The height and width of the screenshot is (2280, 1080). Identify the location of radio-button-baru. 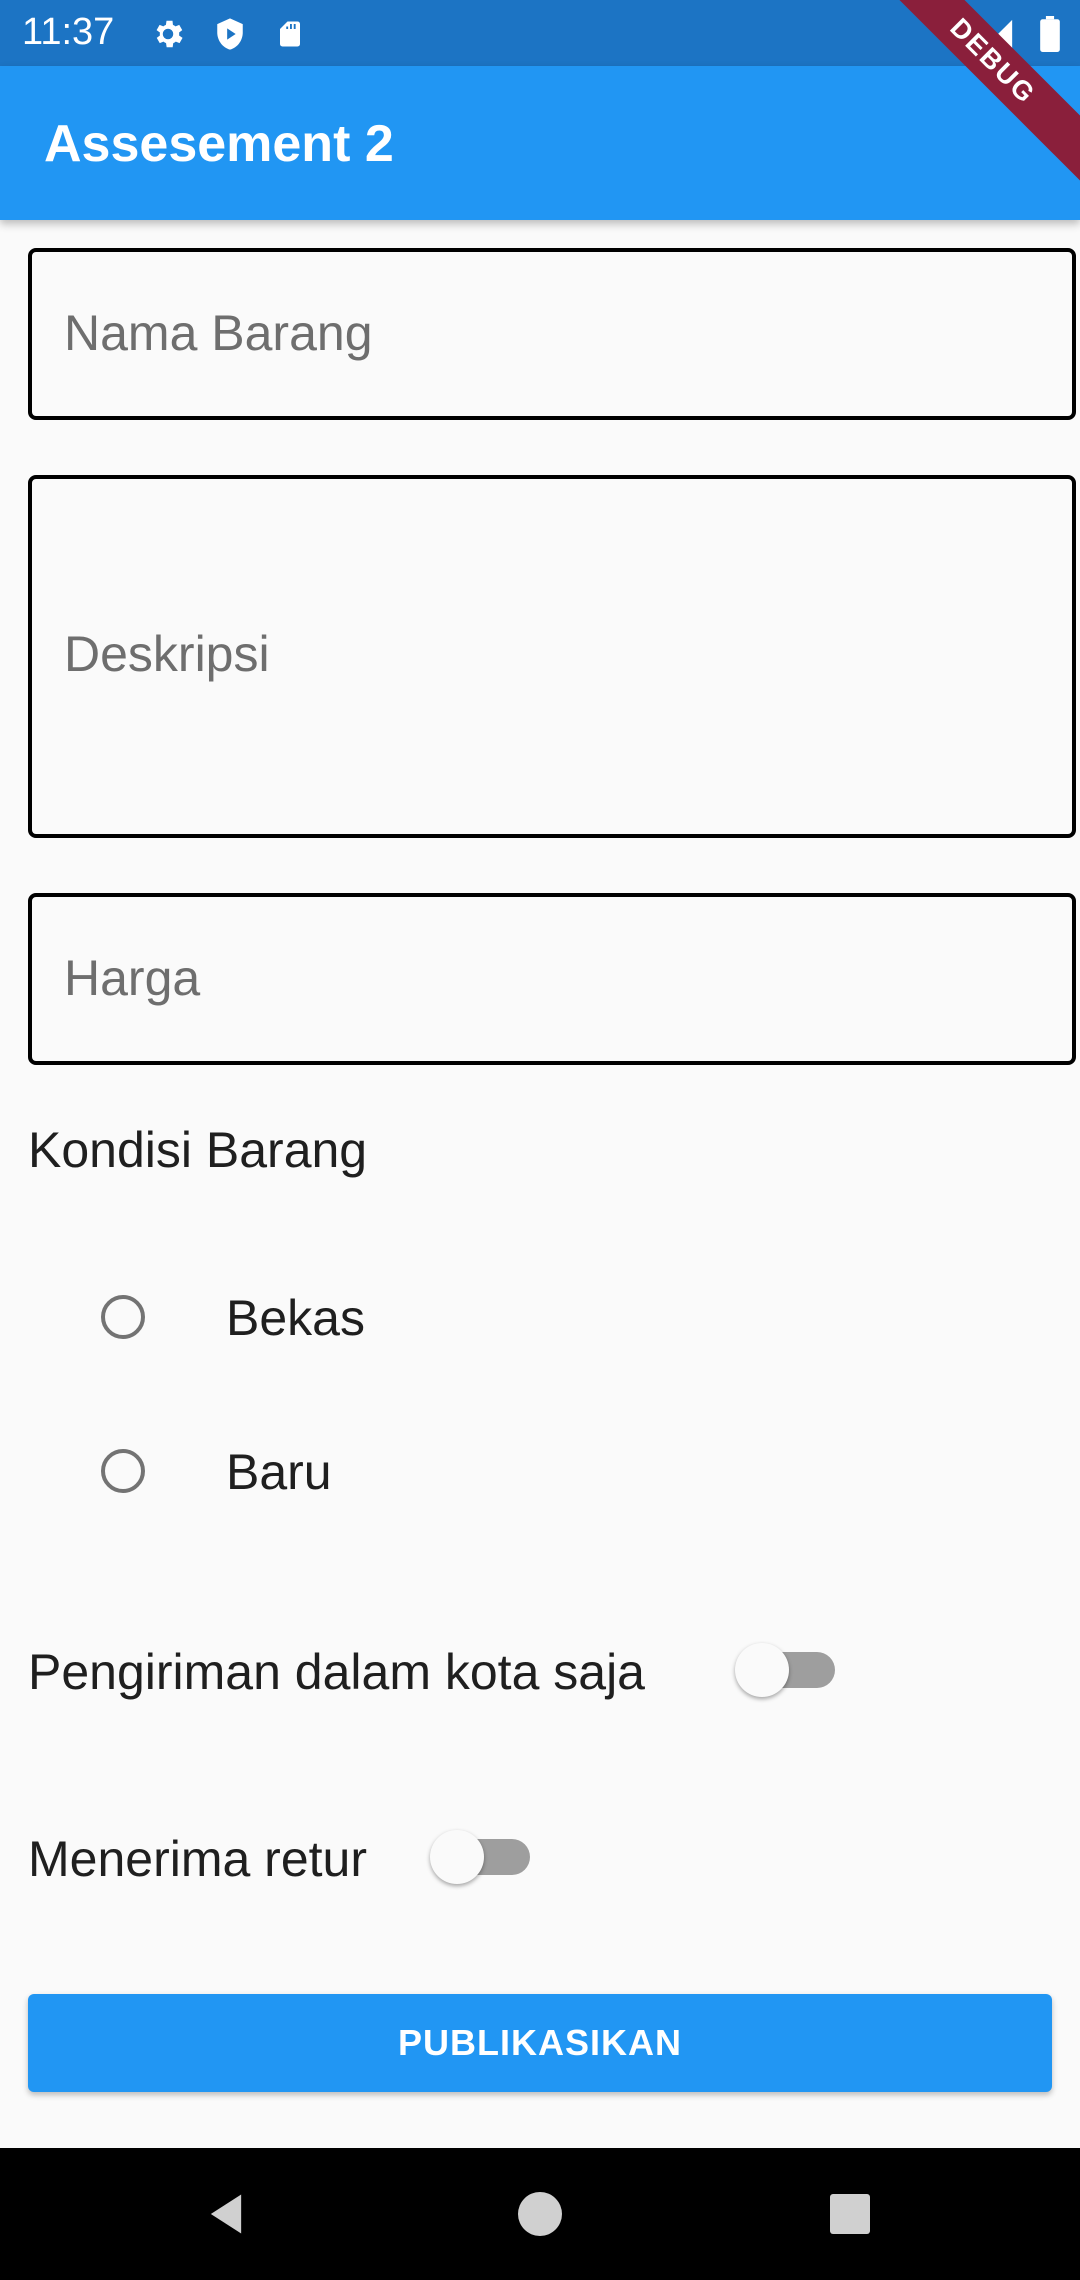
(123, 1471).